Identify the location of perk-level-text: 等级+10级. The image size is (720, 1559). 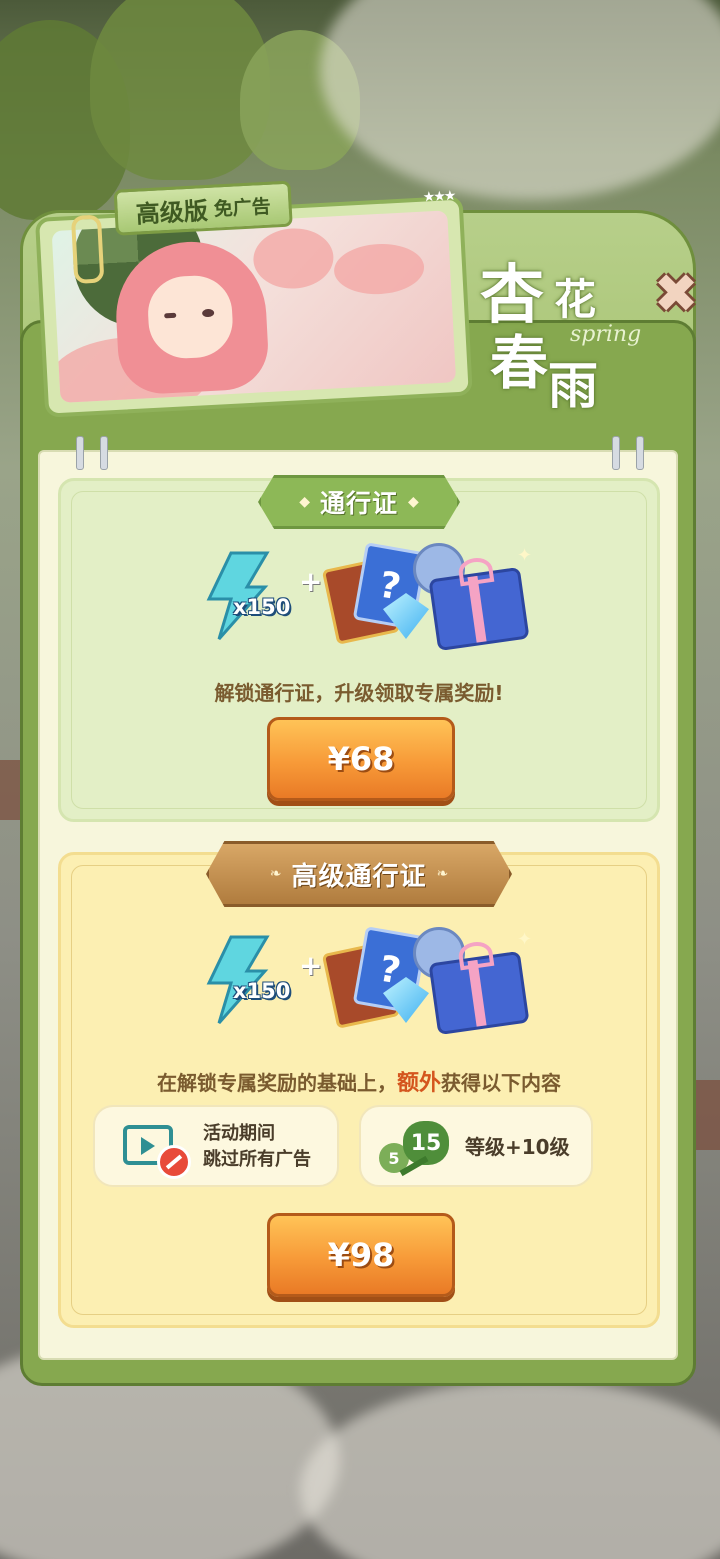
(517, 1147).